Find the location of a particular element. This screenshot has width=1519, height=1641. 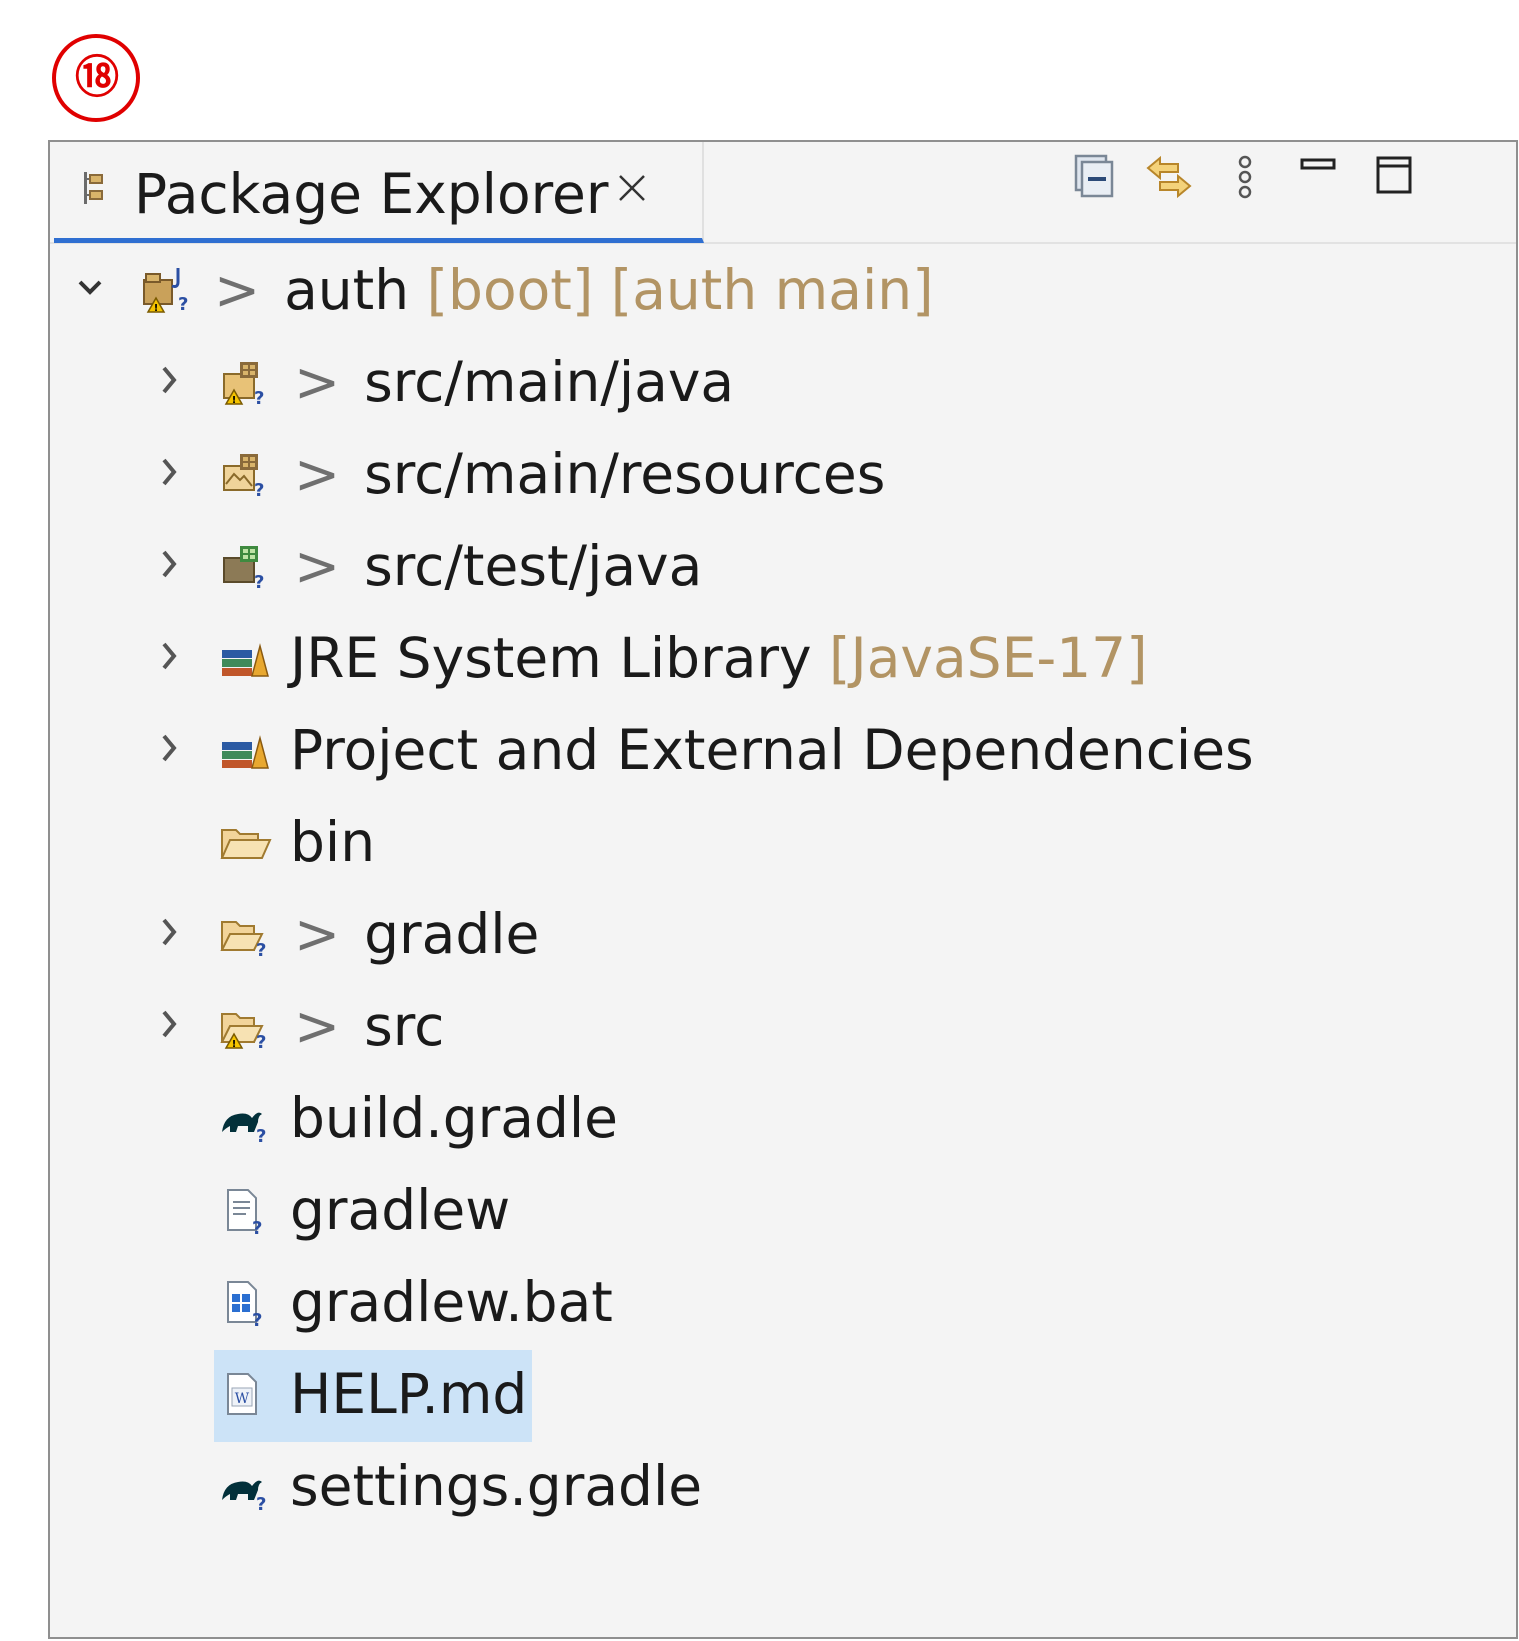

batch-file-icon: ? is located at coordinates (244, 1306).